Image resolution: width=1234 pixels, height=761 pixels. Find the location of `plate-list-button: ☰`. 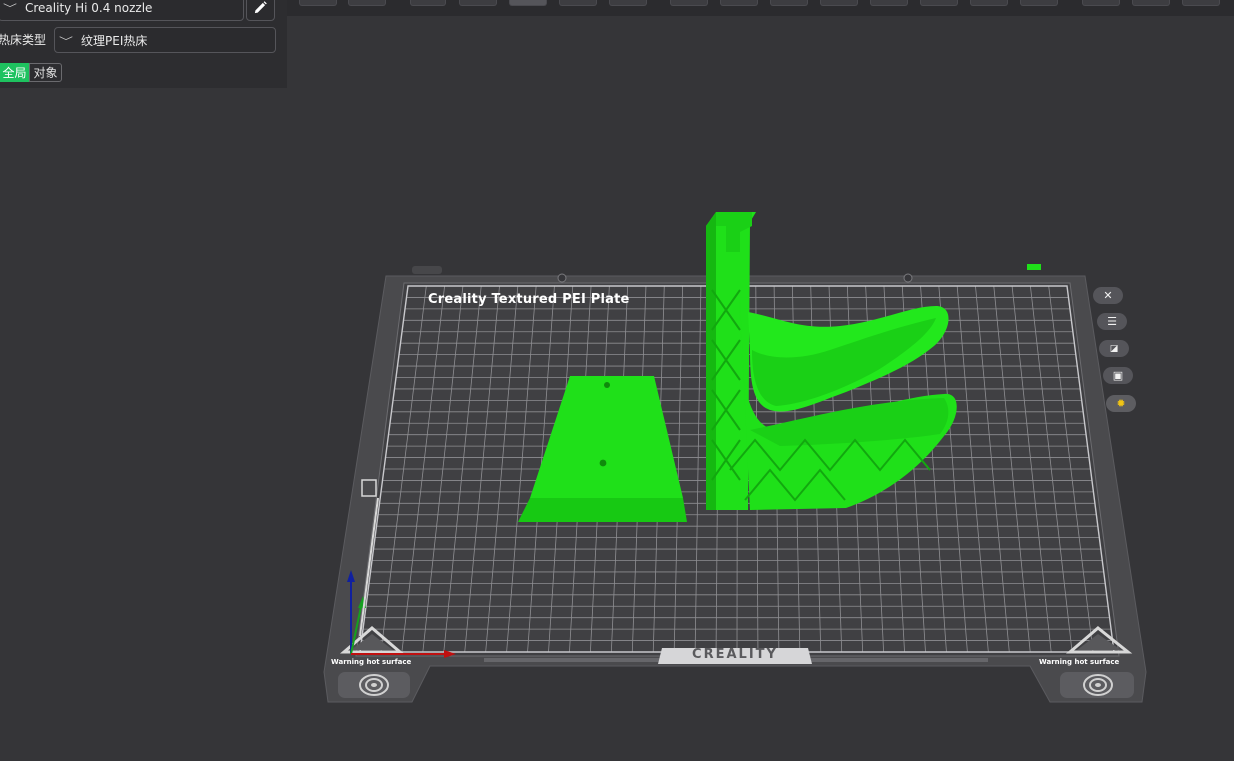

plate-list-button: ☰ is located at coordinates (1112, 321).